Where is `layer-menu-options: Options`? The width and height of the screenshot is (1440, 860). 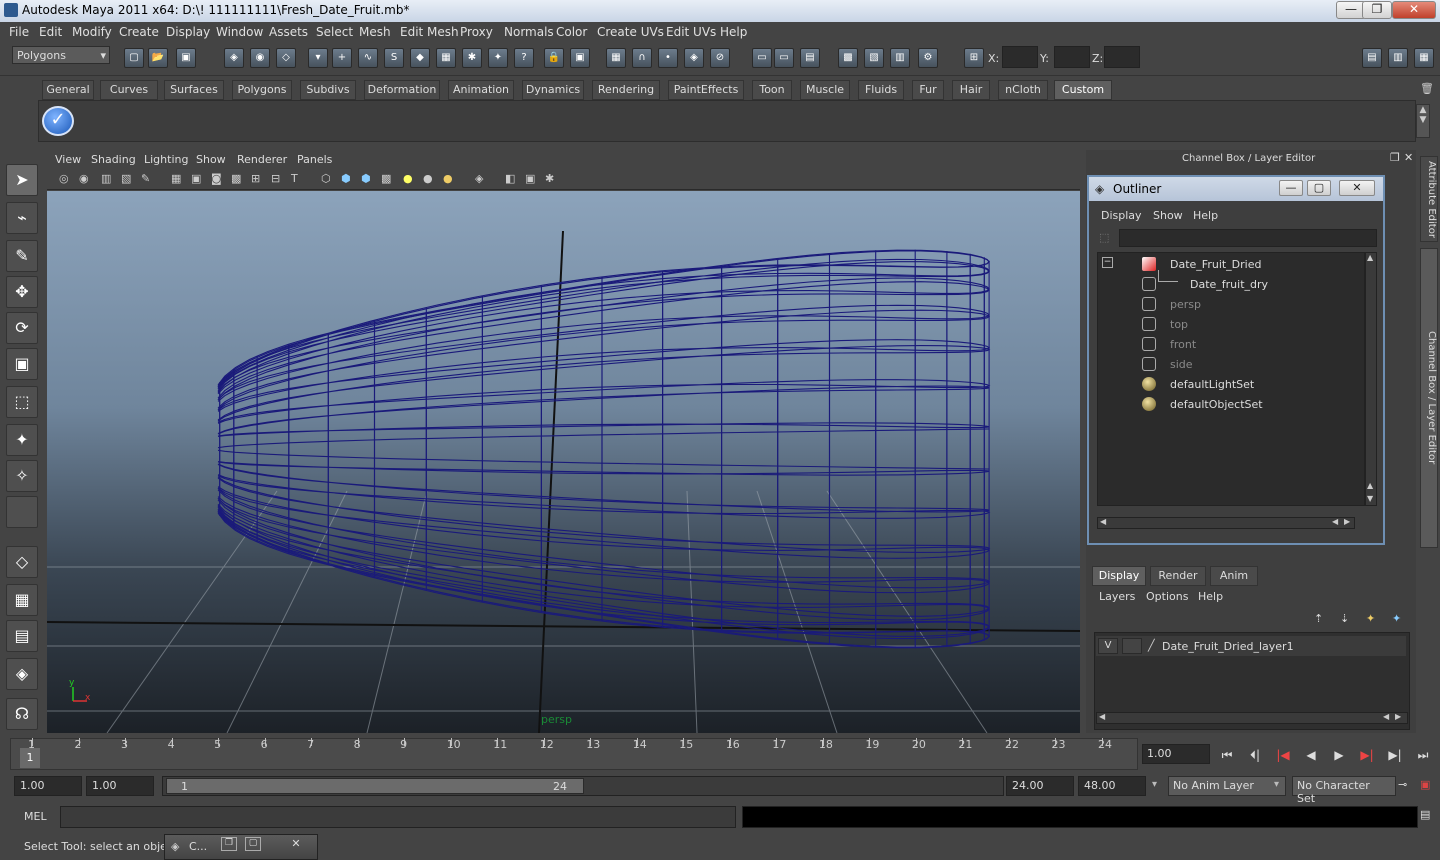
layer-menu-options: Options is located at coordinates (1167, 596).